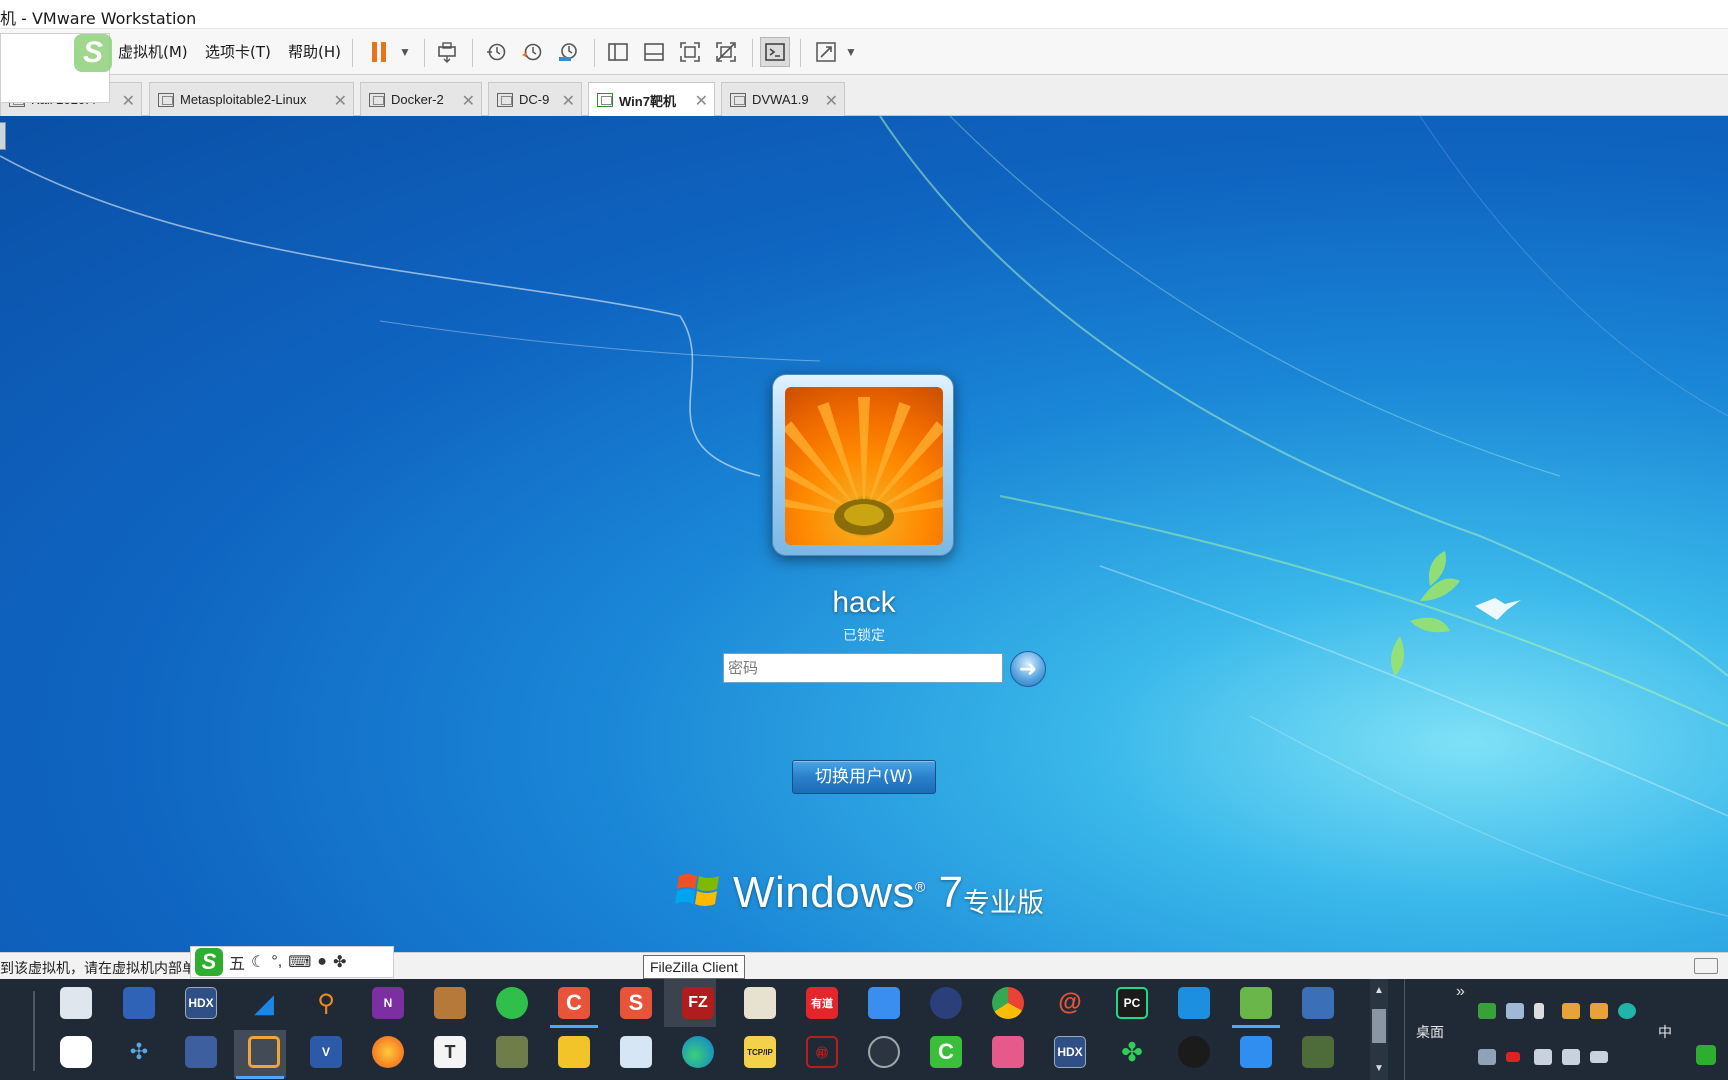 The image size is (1728, 1080). Describe the element at coordinates (698, 1003) in the screenshot. I see `filezilla-icon: FZ` at that location.